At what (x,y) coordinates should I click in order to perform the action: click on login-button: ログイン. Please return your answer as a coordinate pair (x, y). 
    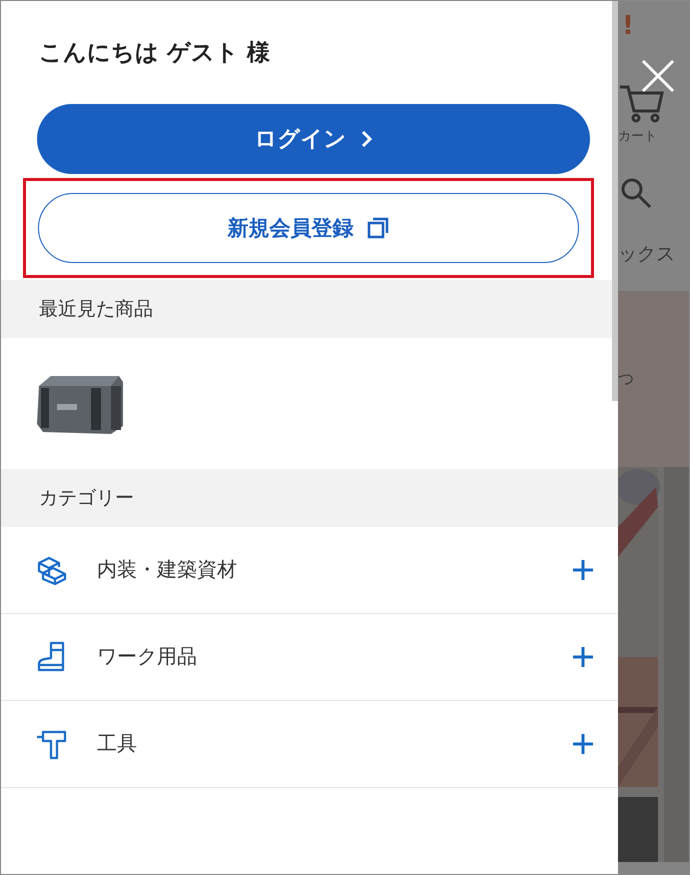
    Looking at the image, I should click on (313, 139).